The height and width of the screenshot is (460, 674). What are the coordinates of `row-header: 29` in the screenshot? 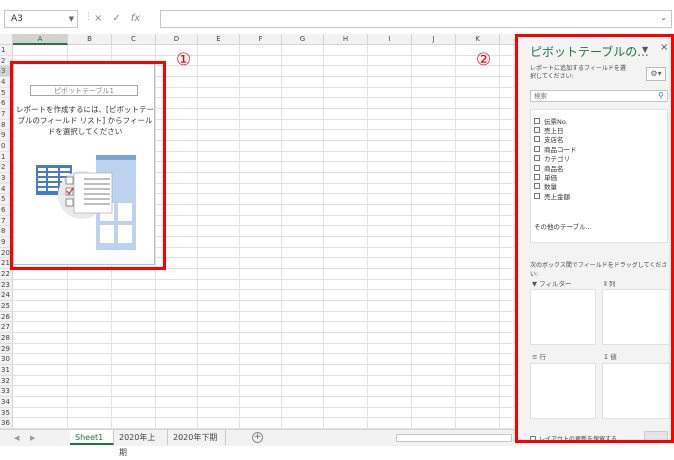 It's located at (6, 349).